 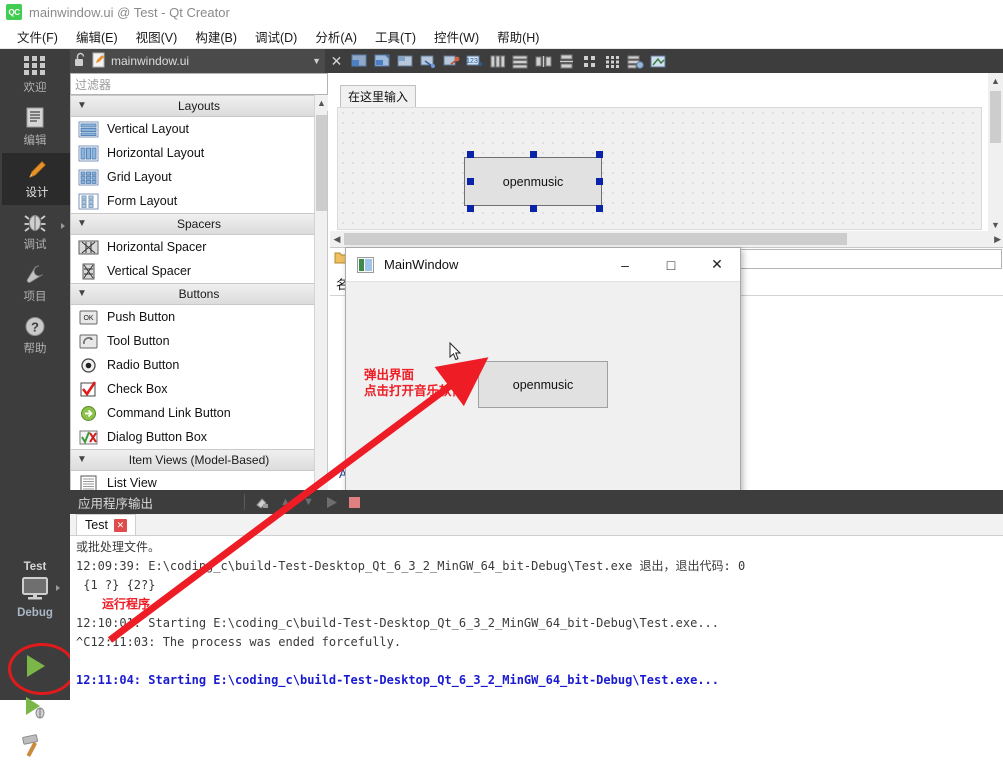 I want to click on menu-widgets: 控件(W), so click(x=456, y=36).